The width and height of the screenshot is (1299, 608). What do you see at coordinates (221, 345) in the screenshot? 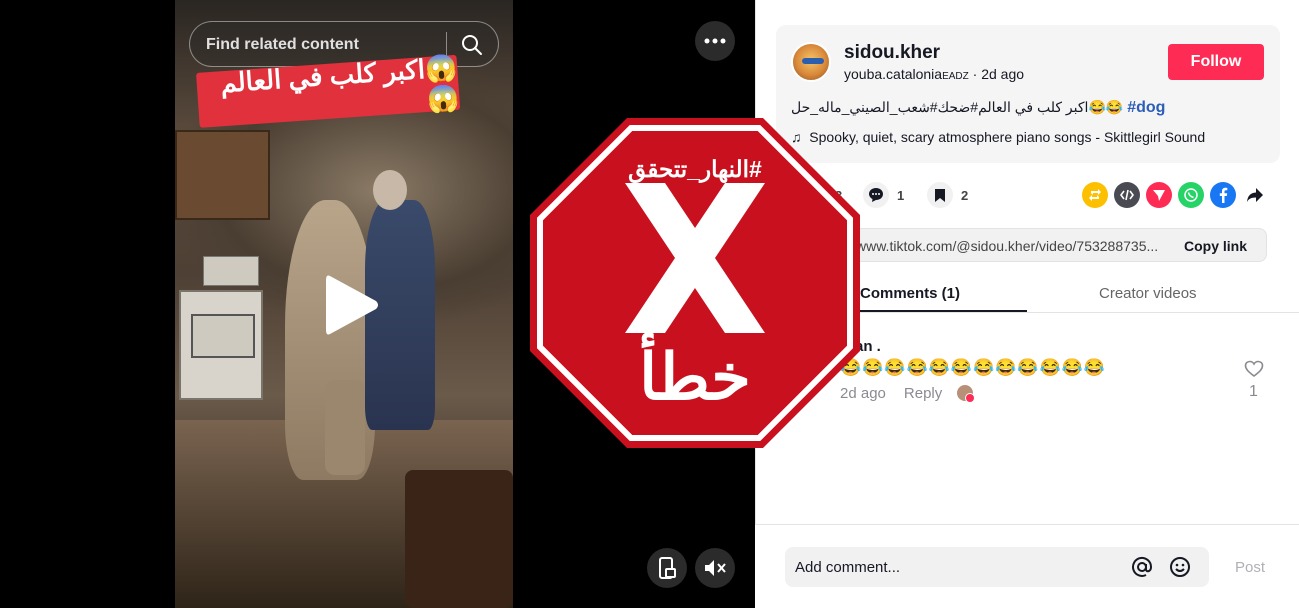
I see `video-stove` at bounding box center [221, 345].